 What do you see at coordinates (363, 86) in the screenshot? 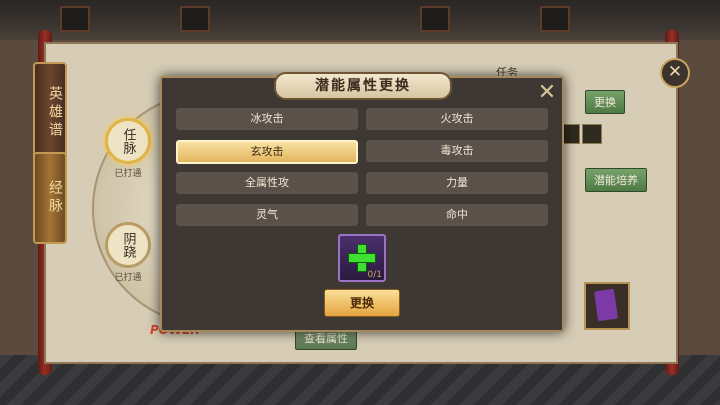
I see `dialog-title: 潜能属性更换` at bounding box center [363, 86].